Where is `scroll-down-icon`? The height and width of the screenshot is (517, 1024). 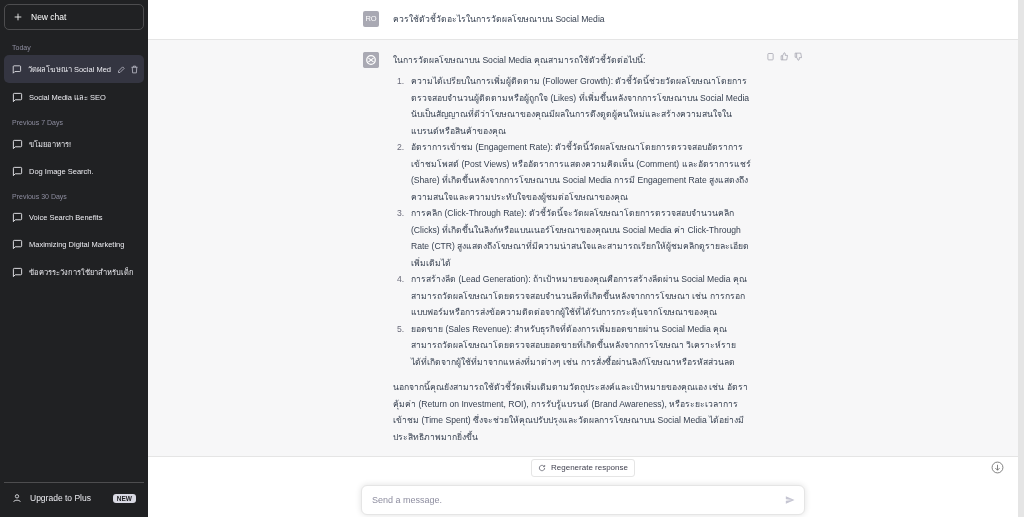 scroll-down-icon is located at coordinates (997, 467).